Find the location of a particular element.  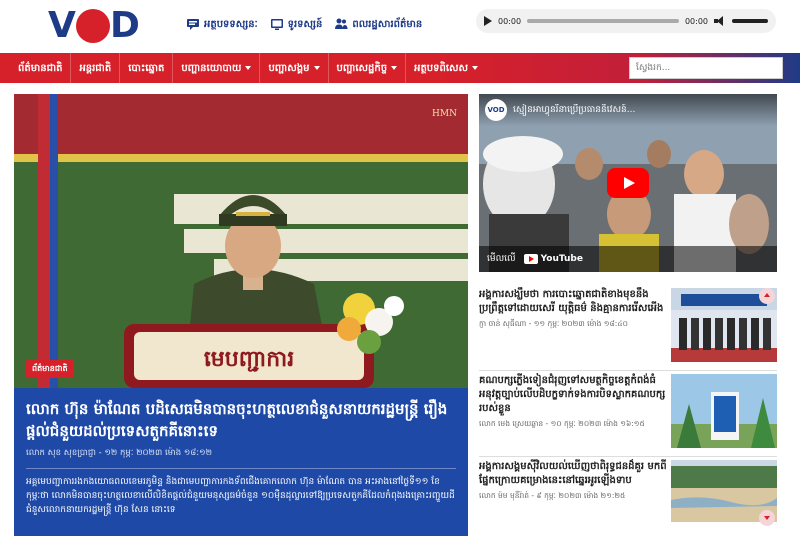

photo-watermark: HMN is located at coordinates (444, 114).